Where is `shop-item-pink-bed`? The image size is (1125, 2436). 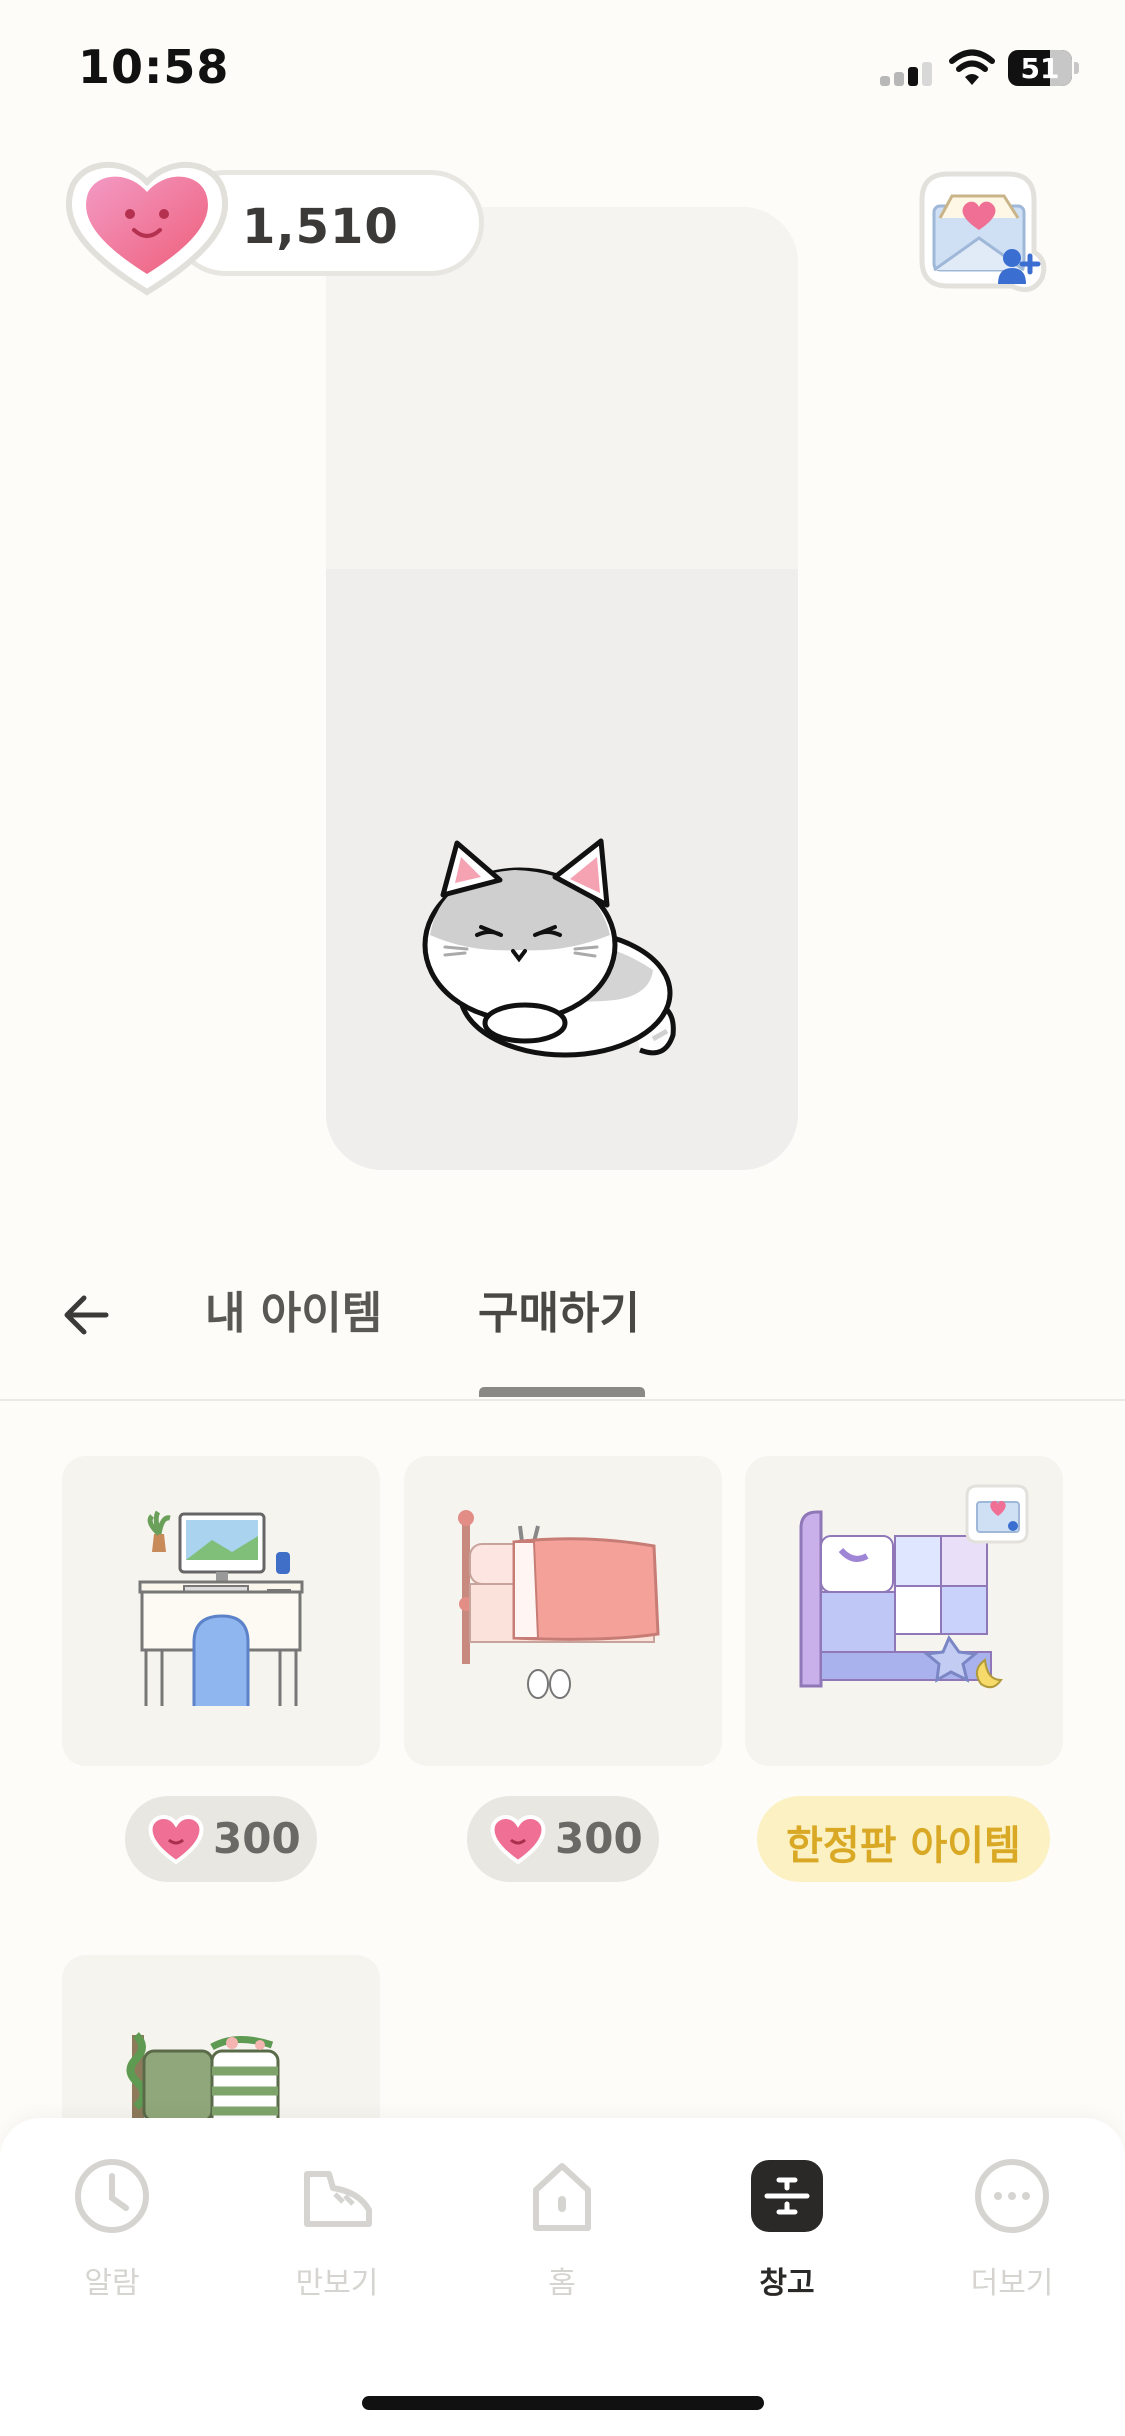
shop-item-pink-bed is located at coordinates (563, 1611).